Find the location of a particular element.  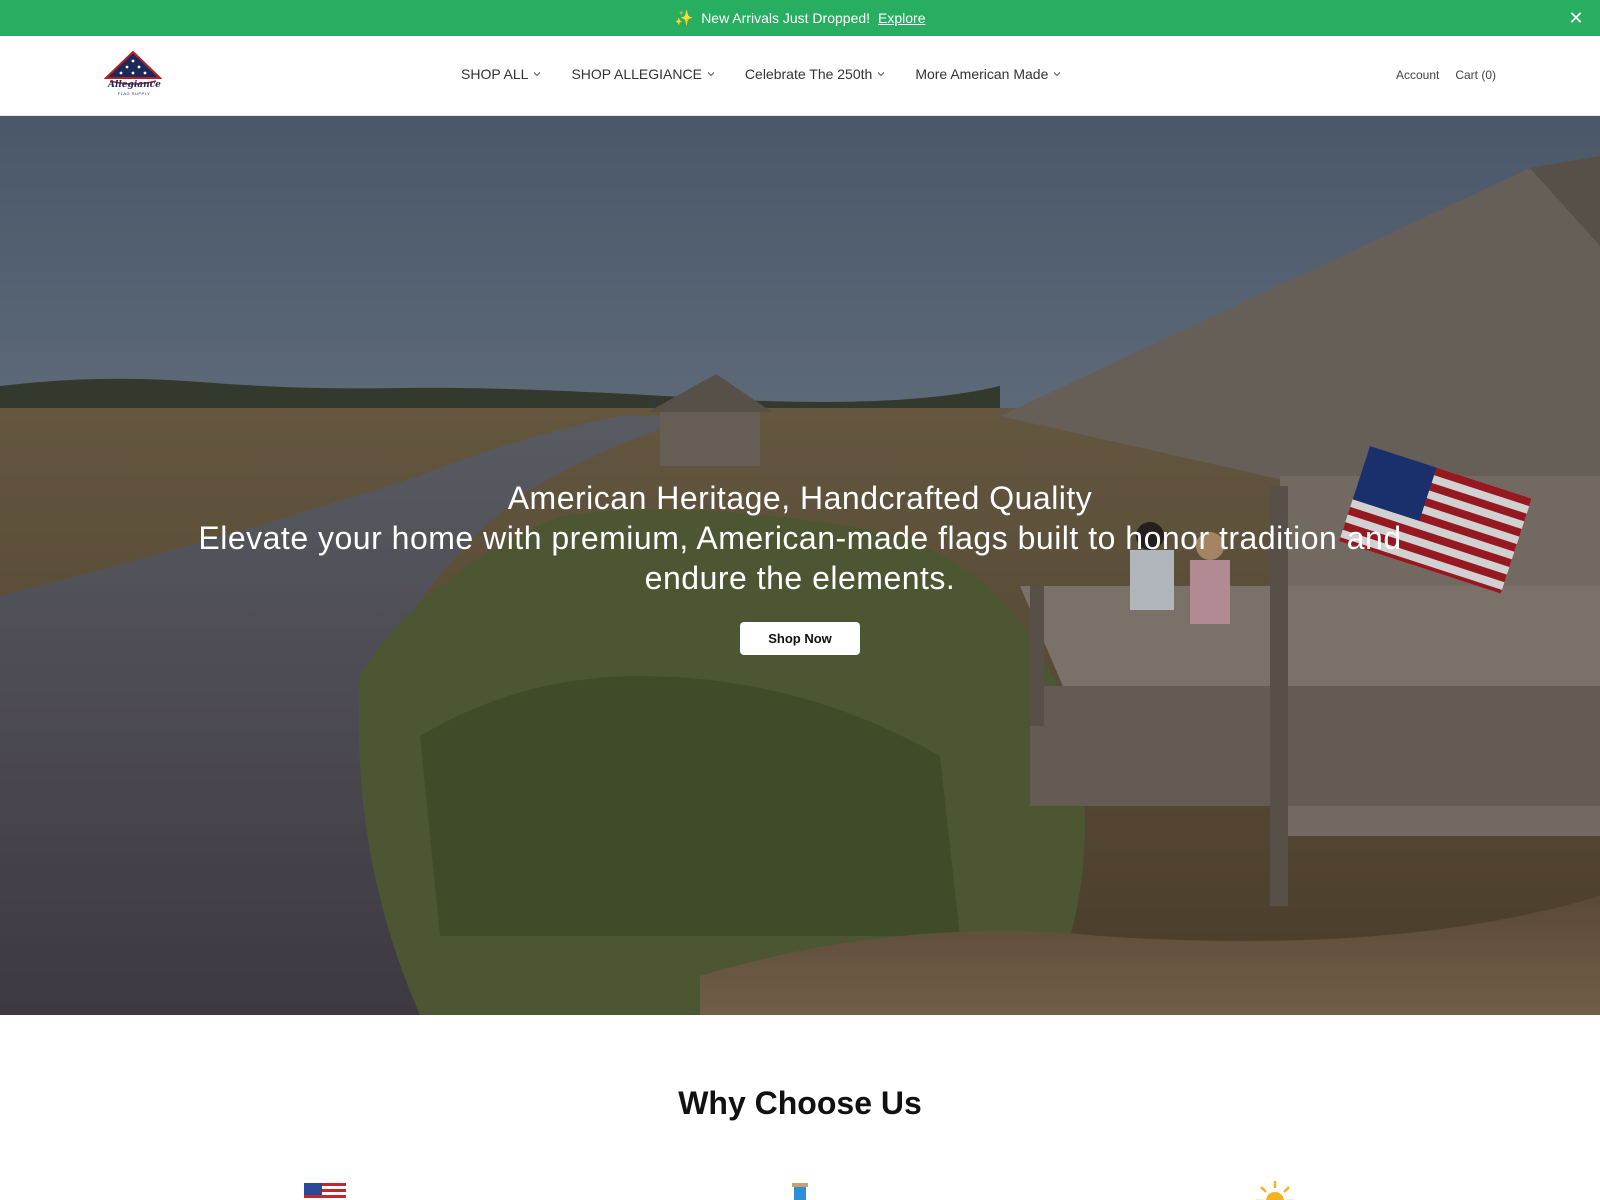

nav-shop-all: SHOP ALL is located at coordinates (501, 74).